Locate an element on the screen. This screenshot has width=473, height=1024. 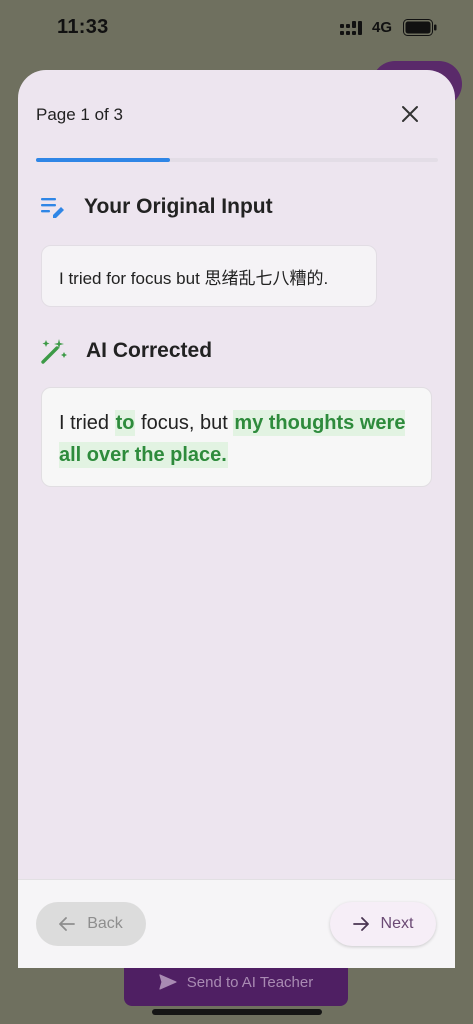
next-label: Next is located at coordinates (397, 923).